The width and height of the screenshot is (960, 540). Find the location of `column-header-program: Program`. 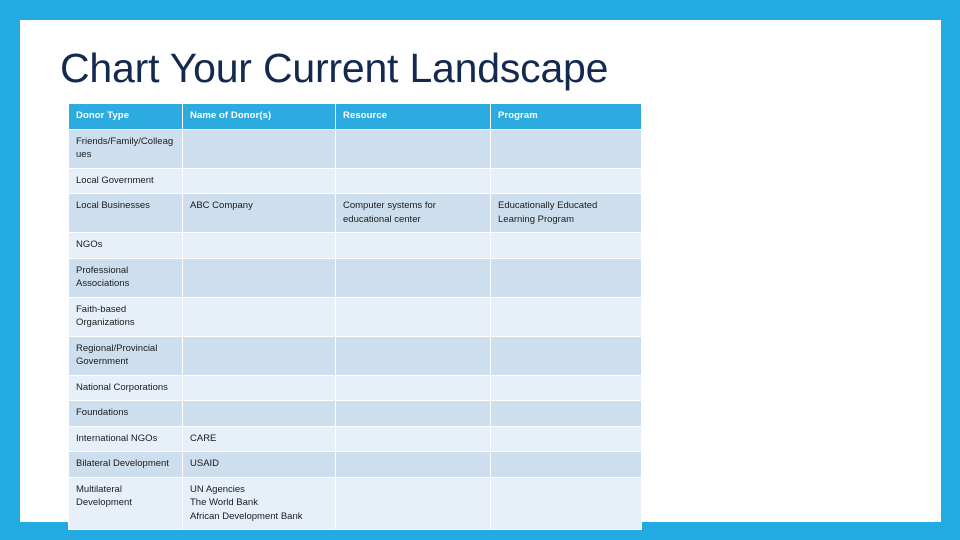

column-header-program: Program is located at coordinates (566, 116).